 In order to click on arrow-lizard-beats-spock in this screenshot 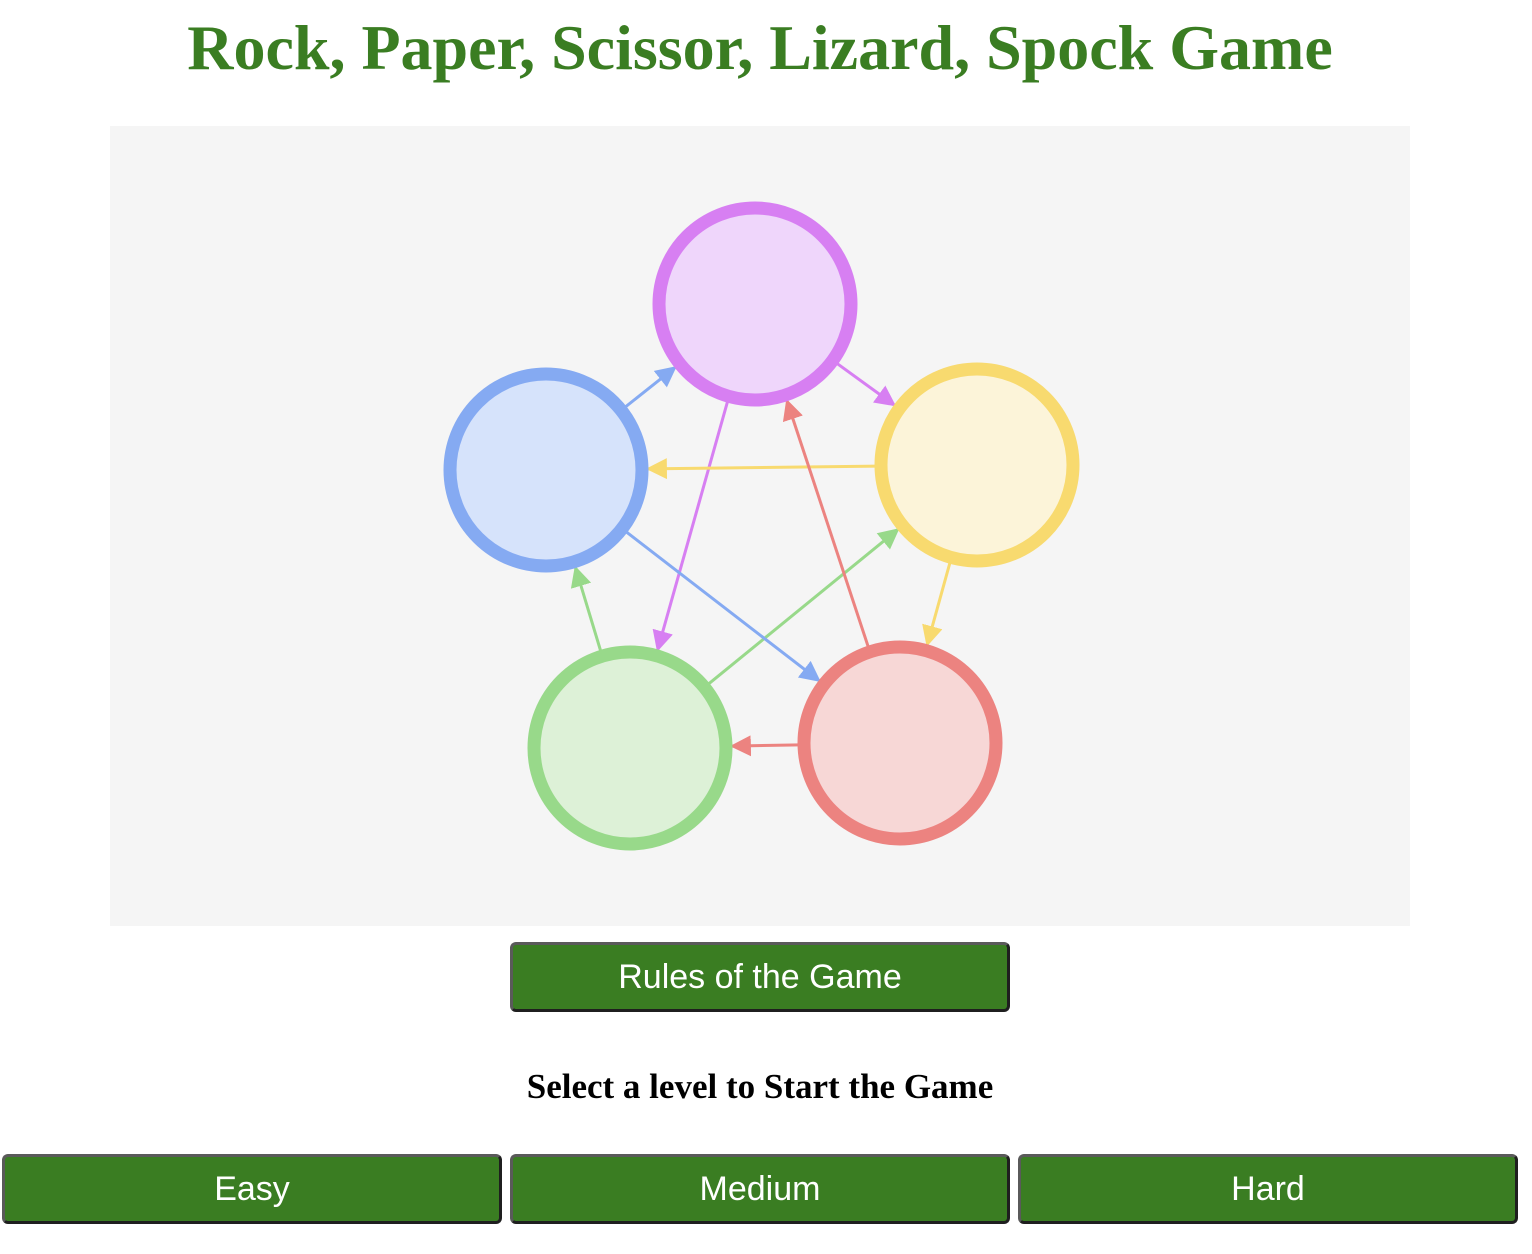, I will do `click(586, 609)`.